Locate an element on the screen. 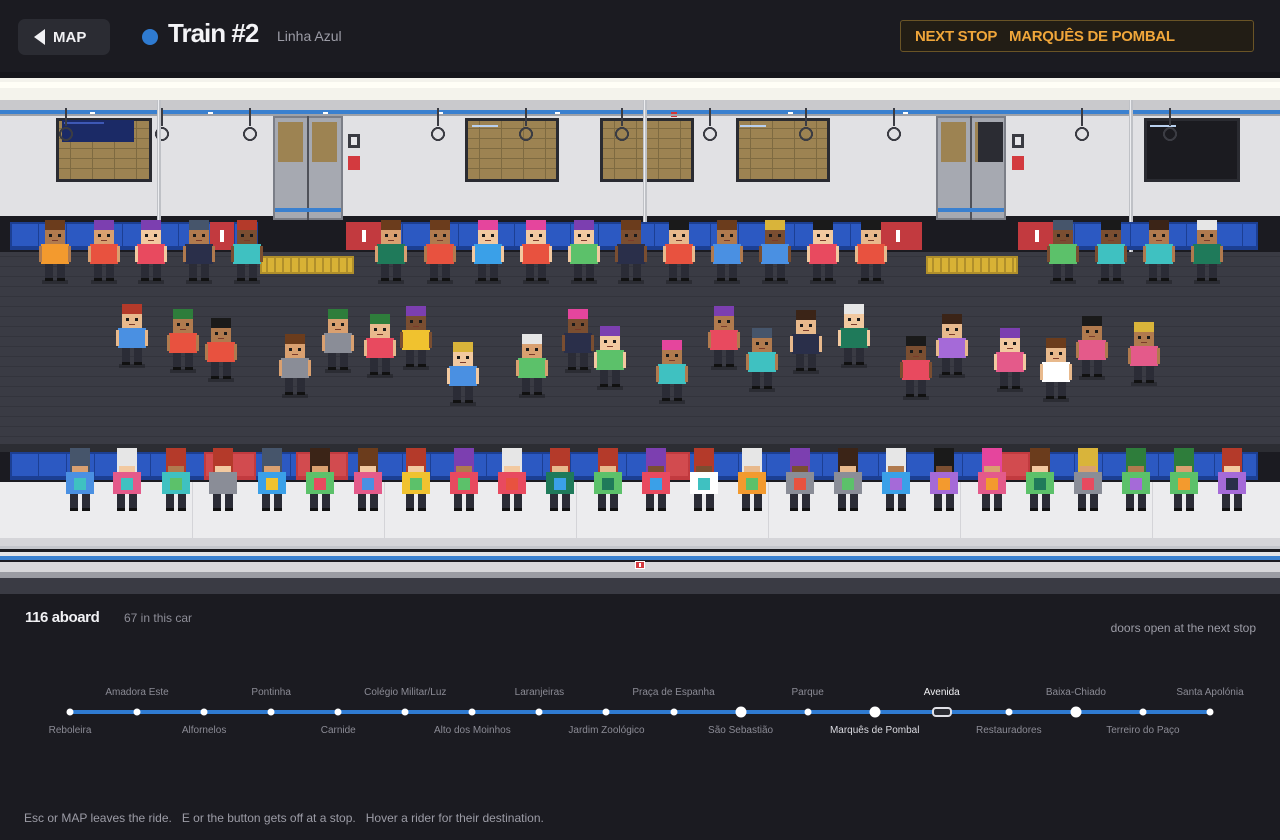 The height and width of the screenshot is (840, 1280). next-stop-name: MARQUÊS DE POMBAL is located at coordinates (1092, 36).